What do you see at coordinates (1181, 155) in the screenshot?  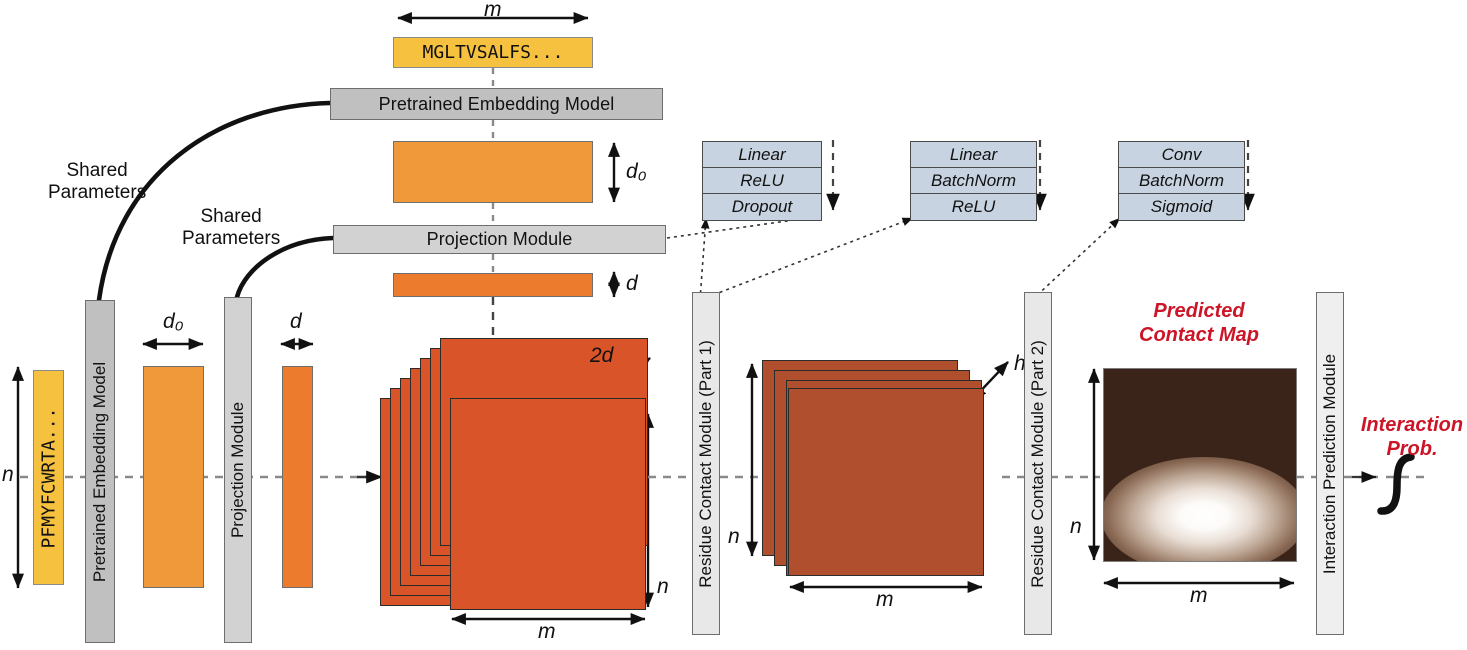 I see `layer-conv-3: Conv` at bounding box center [1181, 155].